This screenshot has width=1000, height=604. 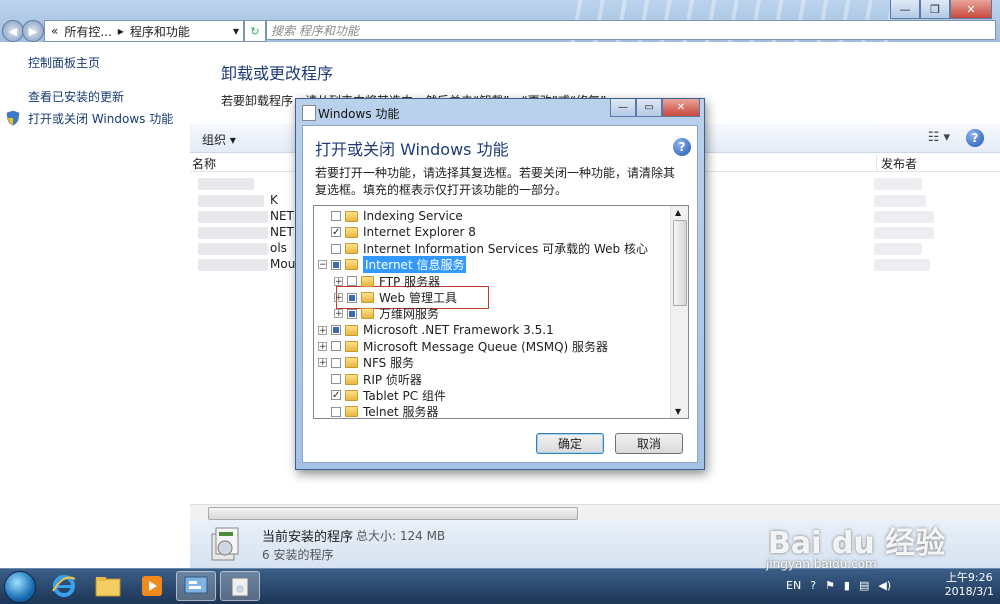 What do you see at coordinates (649, 443) in the screenshot?
I see `cancel-button: 取消` at bounding box center [649, 443].